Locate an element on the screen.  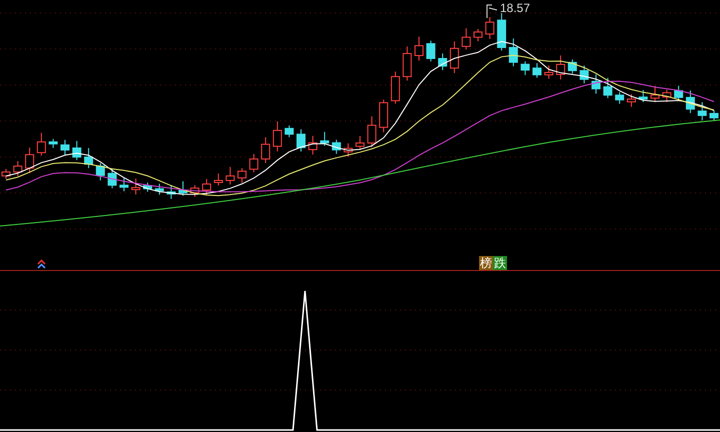
signal-tag: 跌 is located at coordinates (500, 263).